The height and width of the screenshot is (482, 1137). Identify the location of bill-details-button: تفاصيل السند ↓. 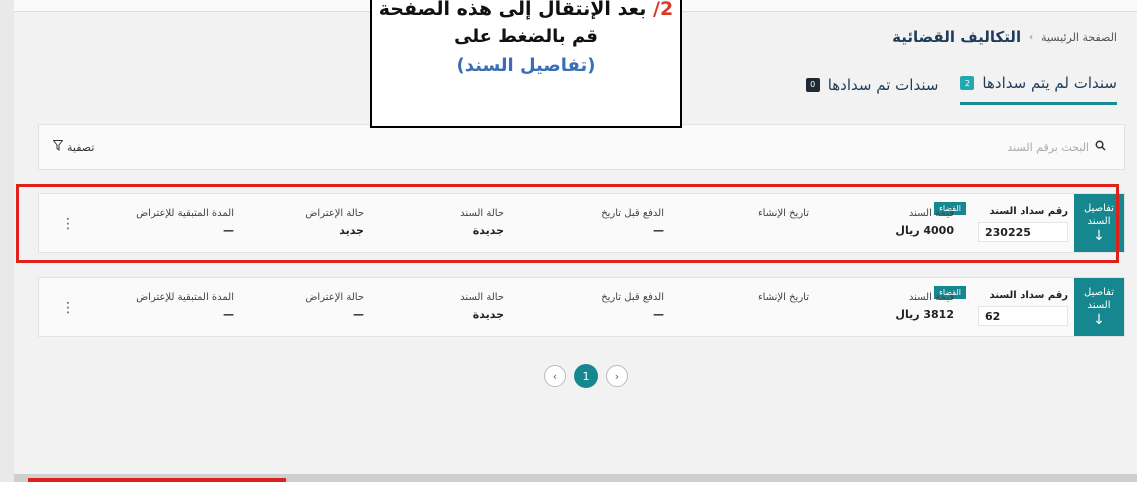
(1099, 307).